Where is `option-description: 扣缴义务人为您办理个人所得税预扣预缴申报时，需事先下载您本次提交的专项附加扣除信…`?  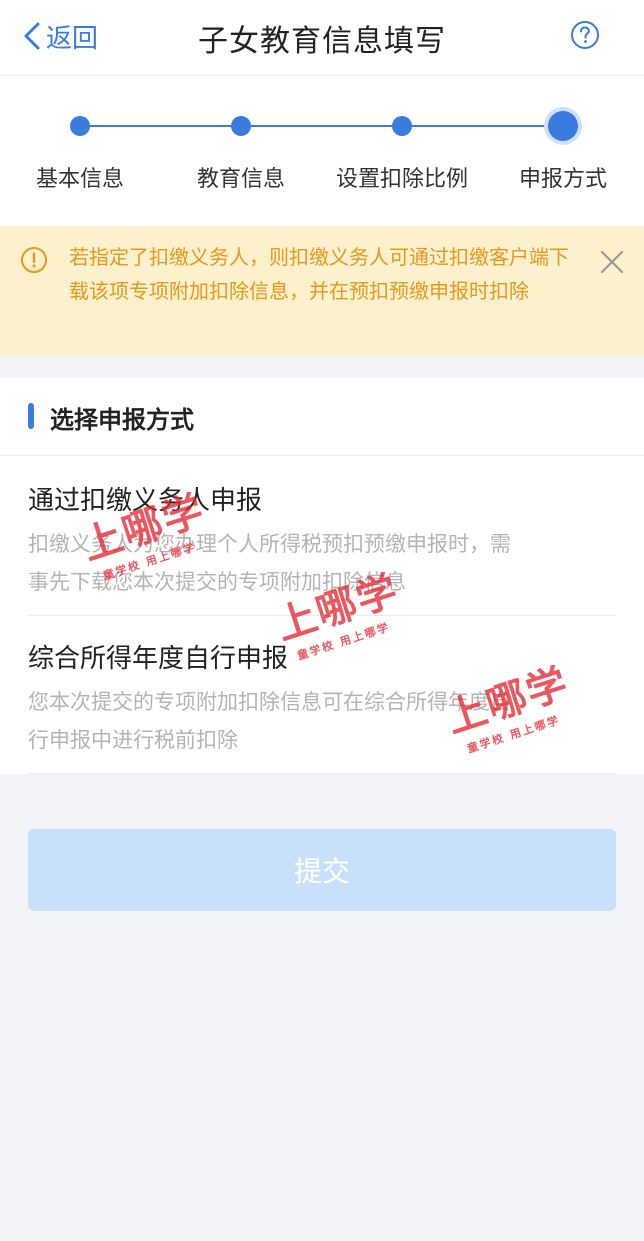 option-description: 扣缴义务人为您办理个人所得税预扣预缴申报时，需事先下载您本次提交的专项附加扣除信… is located at coordinates (269, 563).